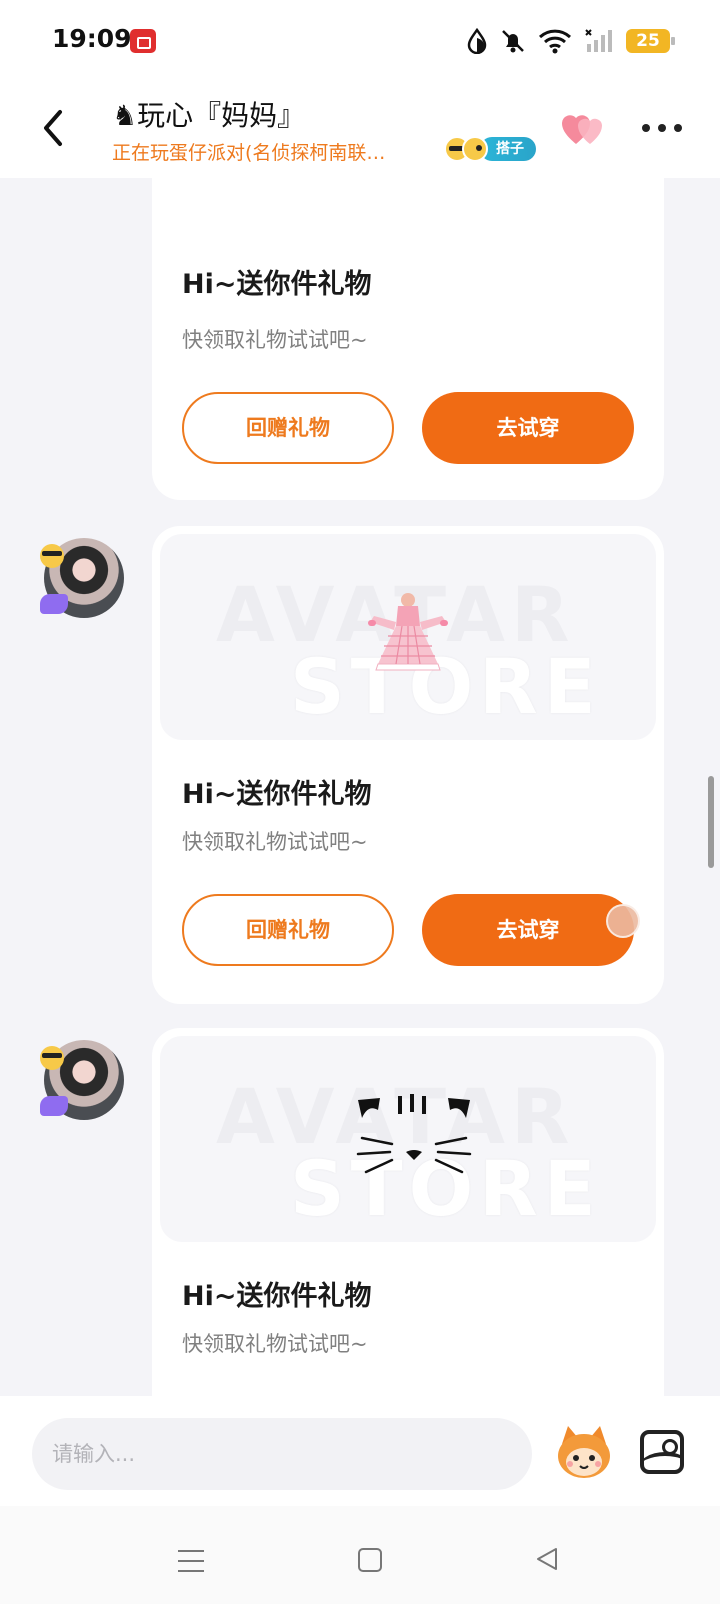 Image resolution: width=720 pixels, height=1604 pixels. I want to click on scrollbar, so click(711, 822).